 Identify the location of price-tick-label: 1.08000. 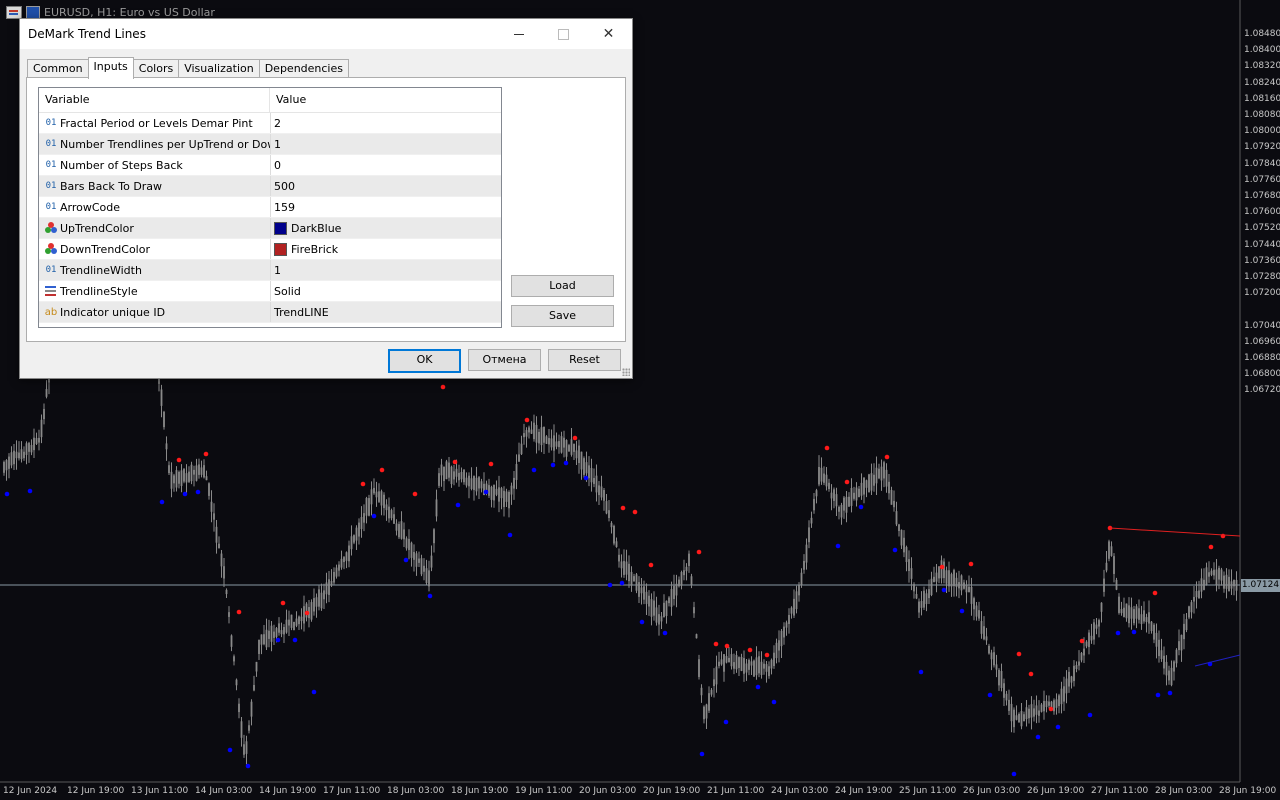
(1262, 131).